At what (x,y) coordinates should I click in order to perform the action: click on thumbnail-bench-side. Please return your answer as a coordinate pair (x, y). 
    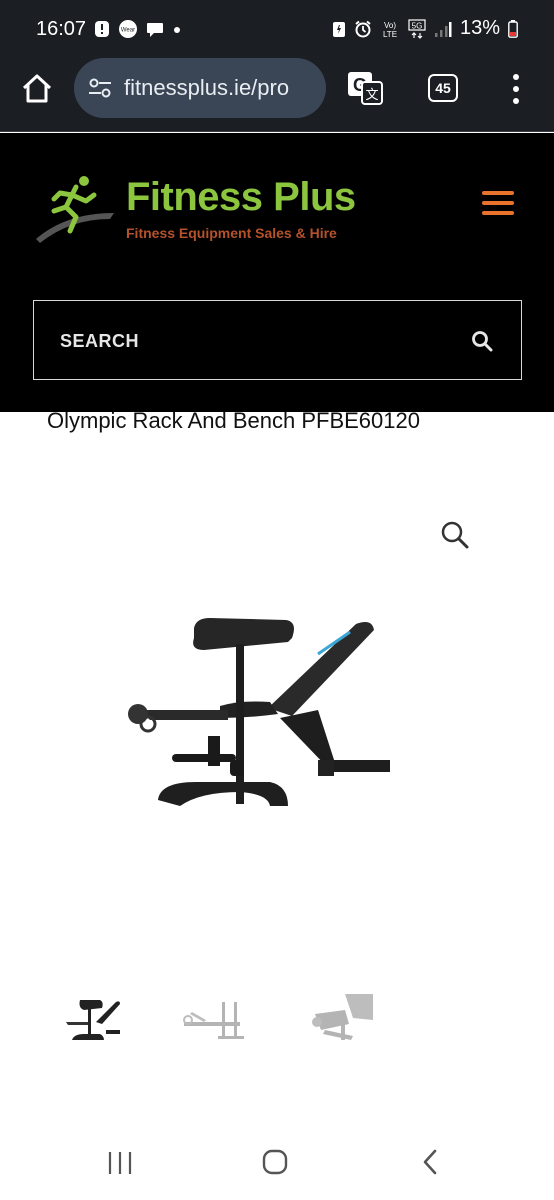
    Looking at the image, I should click on (213, 1022).